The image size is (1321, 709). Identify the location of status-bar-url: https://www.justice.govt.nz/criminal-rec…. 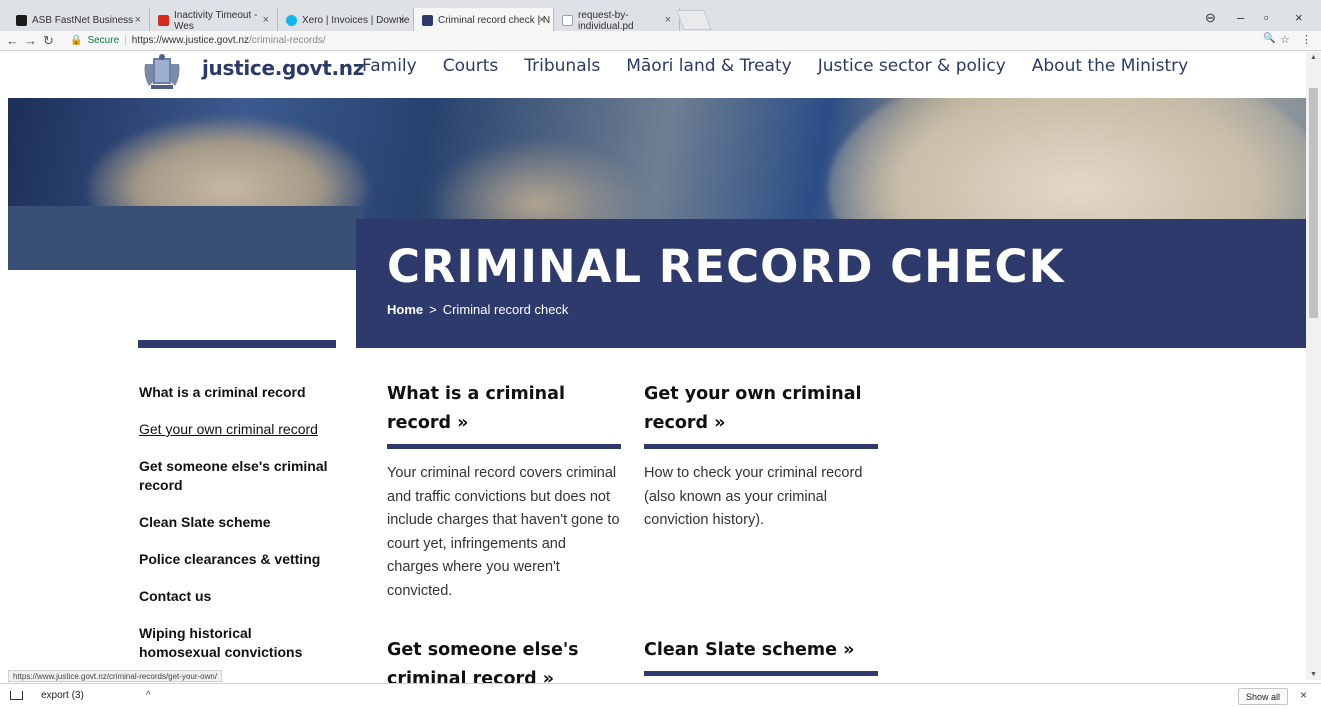
(115, 676).